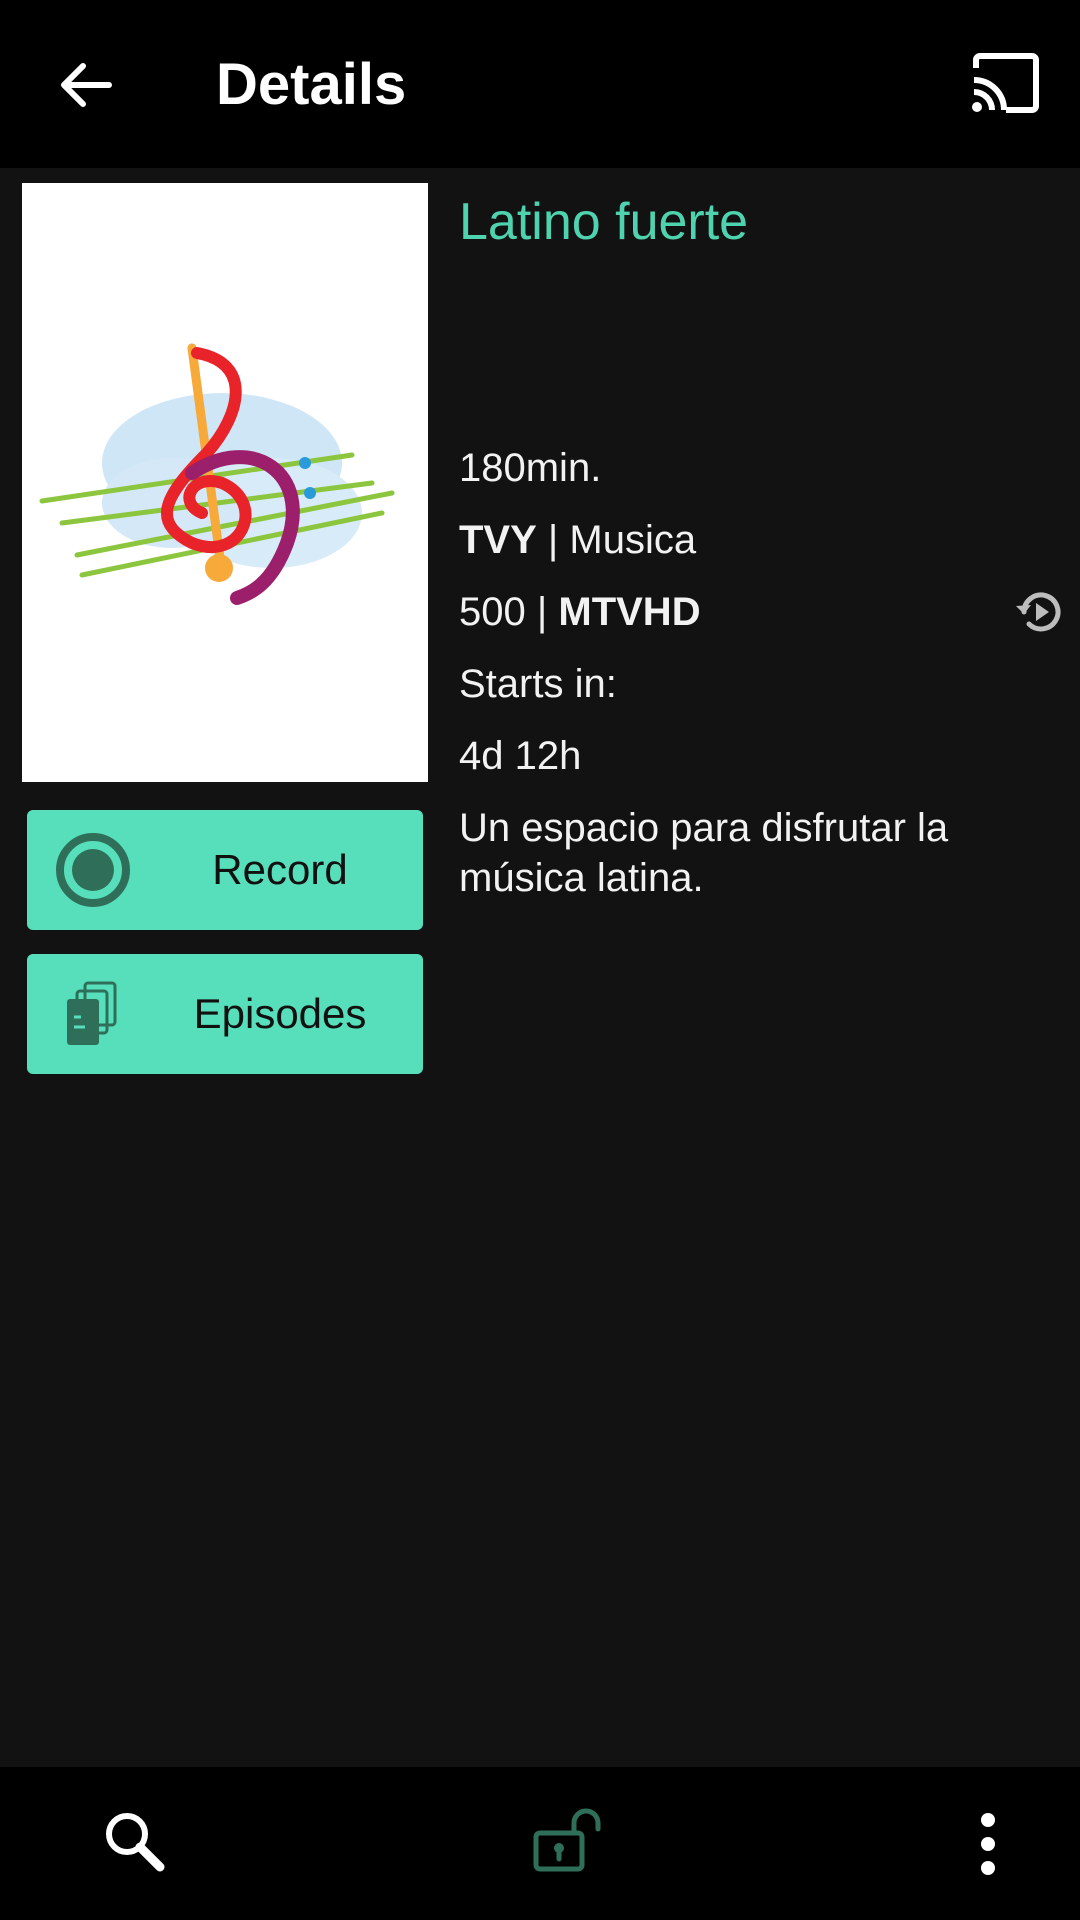  I want to click on search-button, so click(135, 1842).